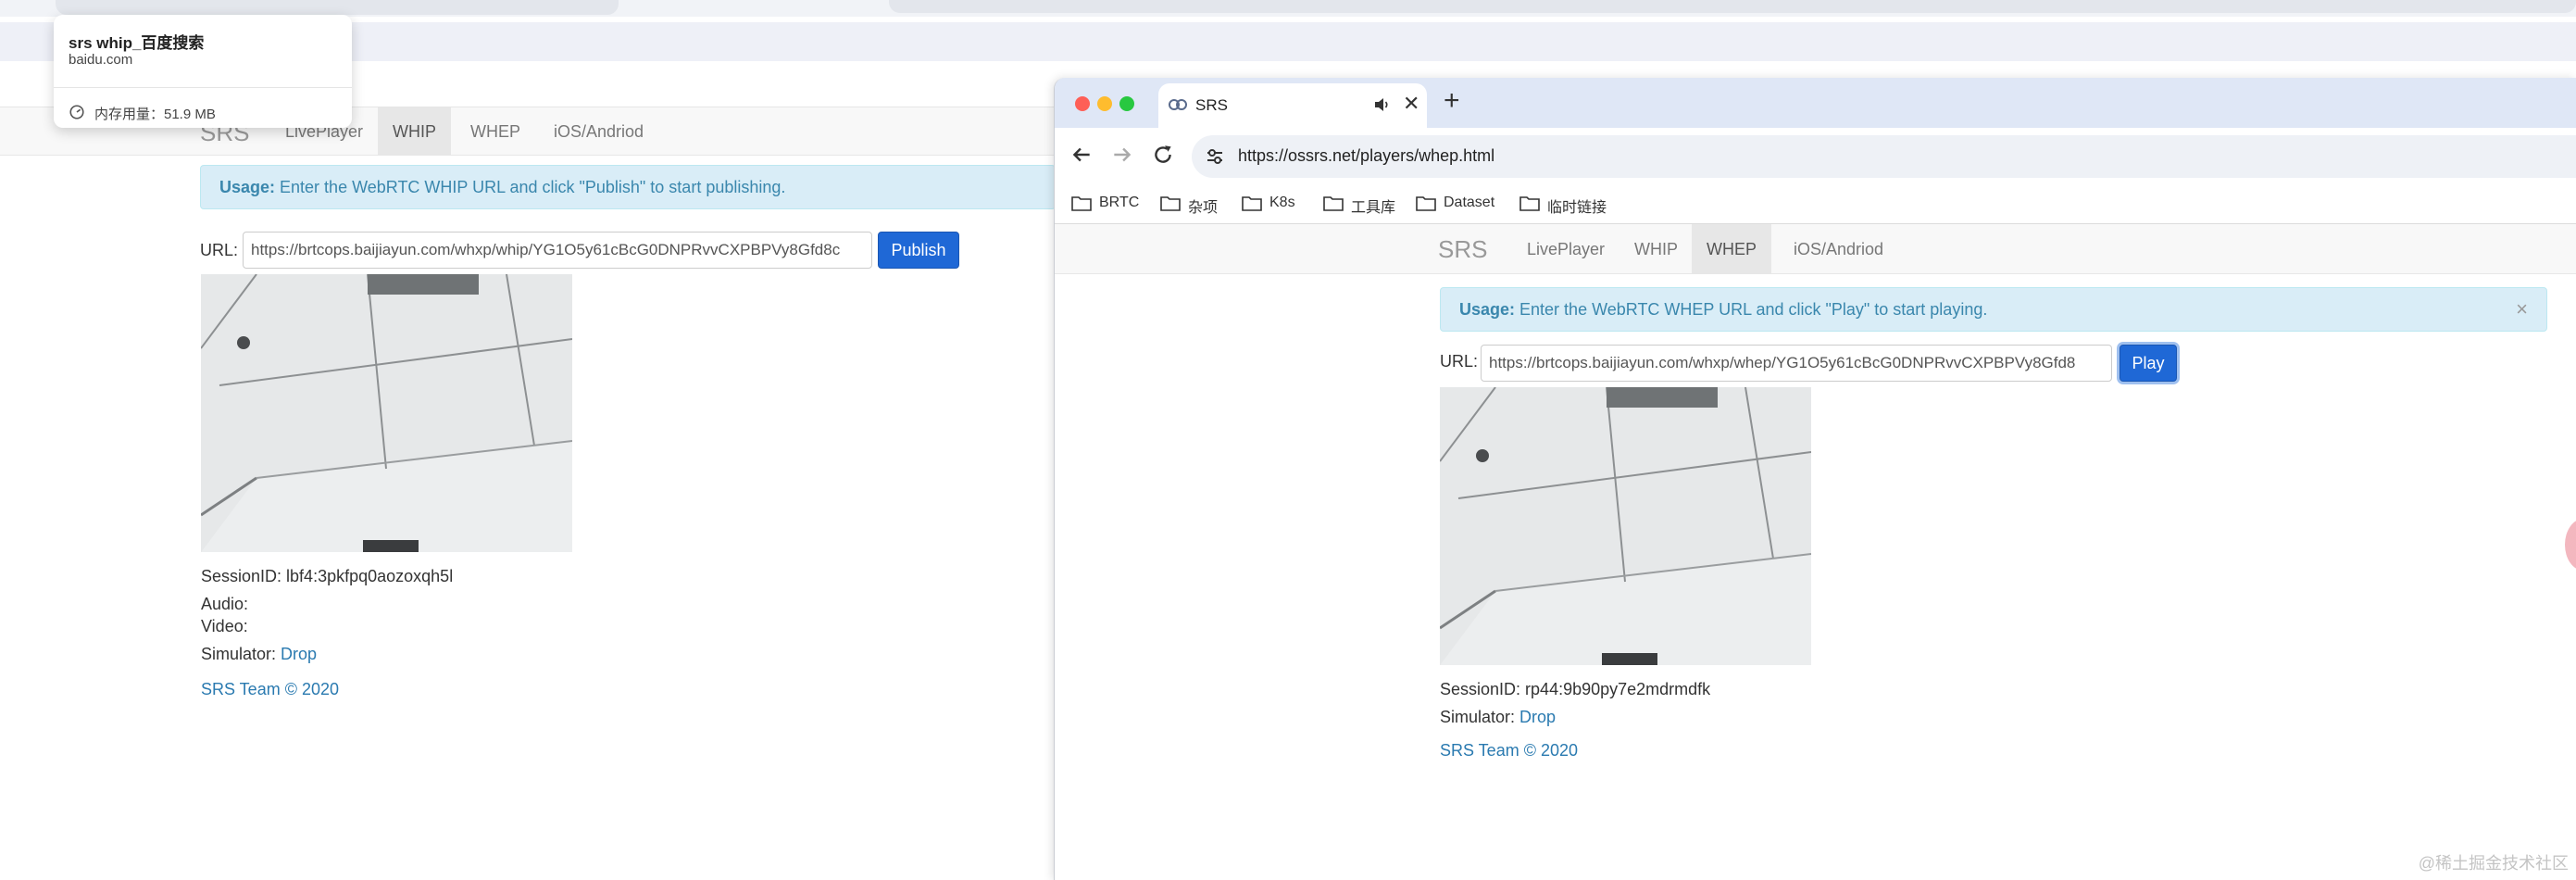 This screenshot has width=2576, height=880. I want to click on memory-gauge-icon, so click(76, 112).